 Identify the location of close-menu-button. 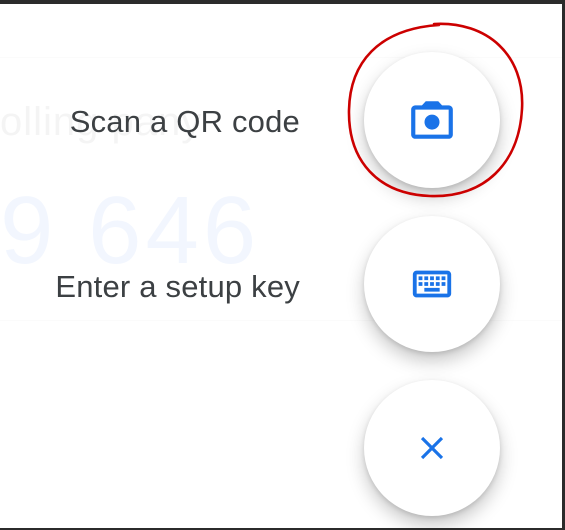
(432, 448).